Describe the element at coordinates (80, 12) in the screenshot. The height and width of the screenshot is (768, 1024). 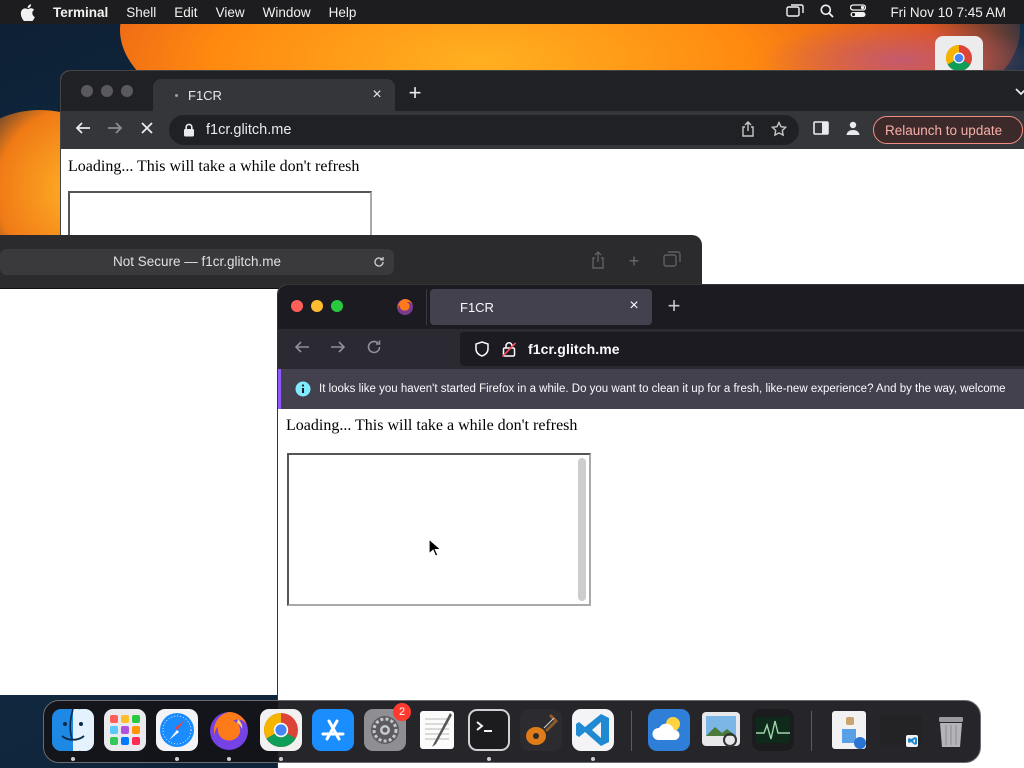
I see `menu-app-name: Terminal` at that location.